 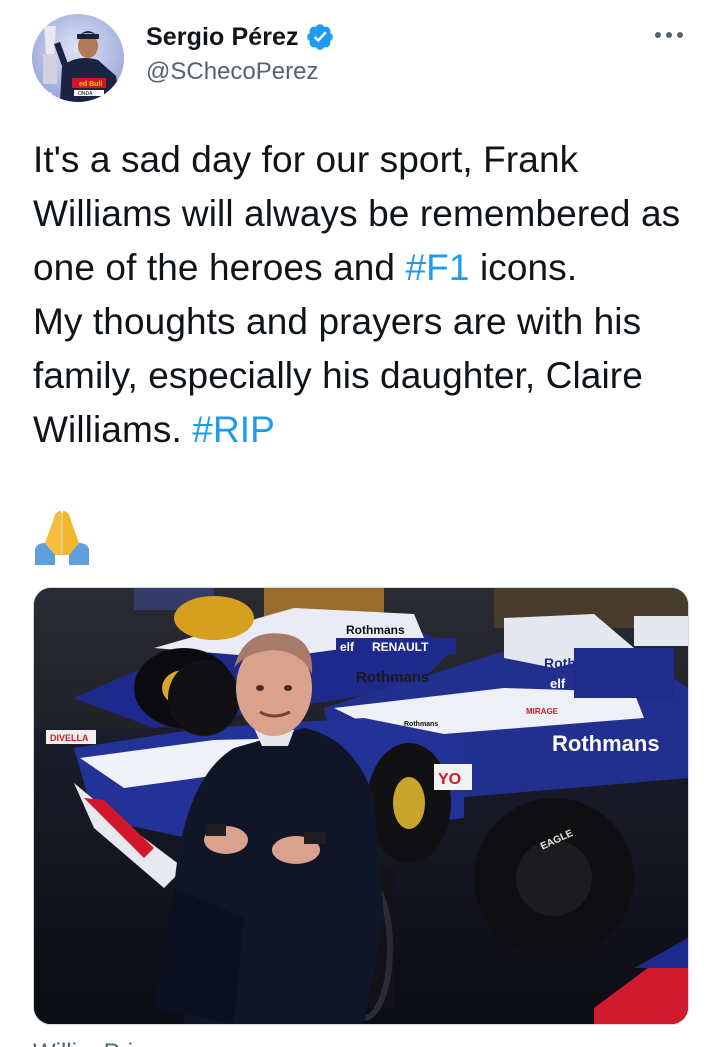 I want to click on more-options-button, so click(x=669, y=35).